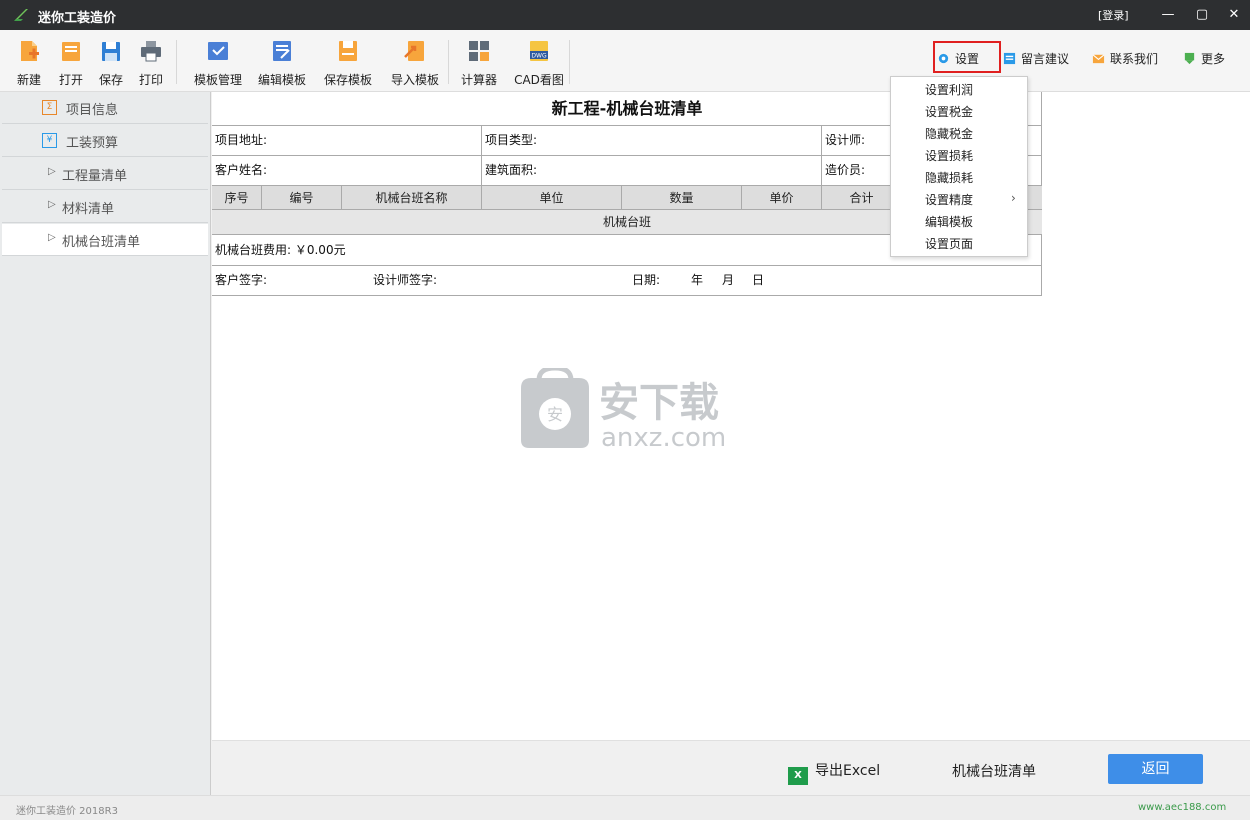 This screenshot has width=1250, height=820. Describe the element at coordinates (539, 51) in the screenshot. I see `dwg-icon: DWG` at that location.